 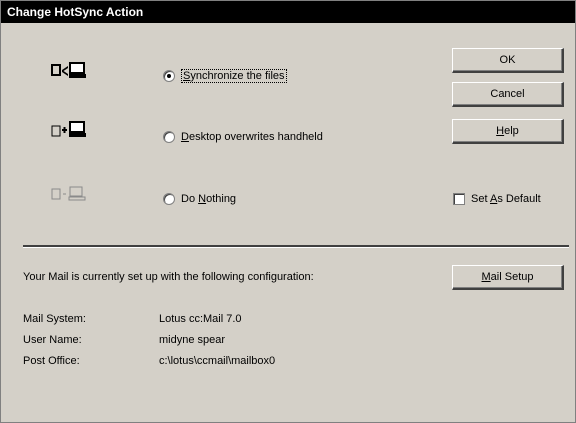 I want to click on mail-setup-label: Mail Setup, so click(x=507, y=277).